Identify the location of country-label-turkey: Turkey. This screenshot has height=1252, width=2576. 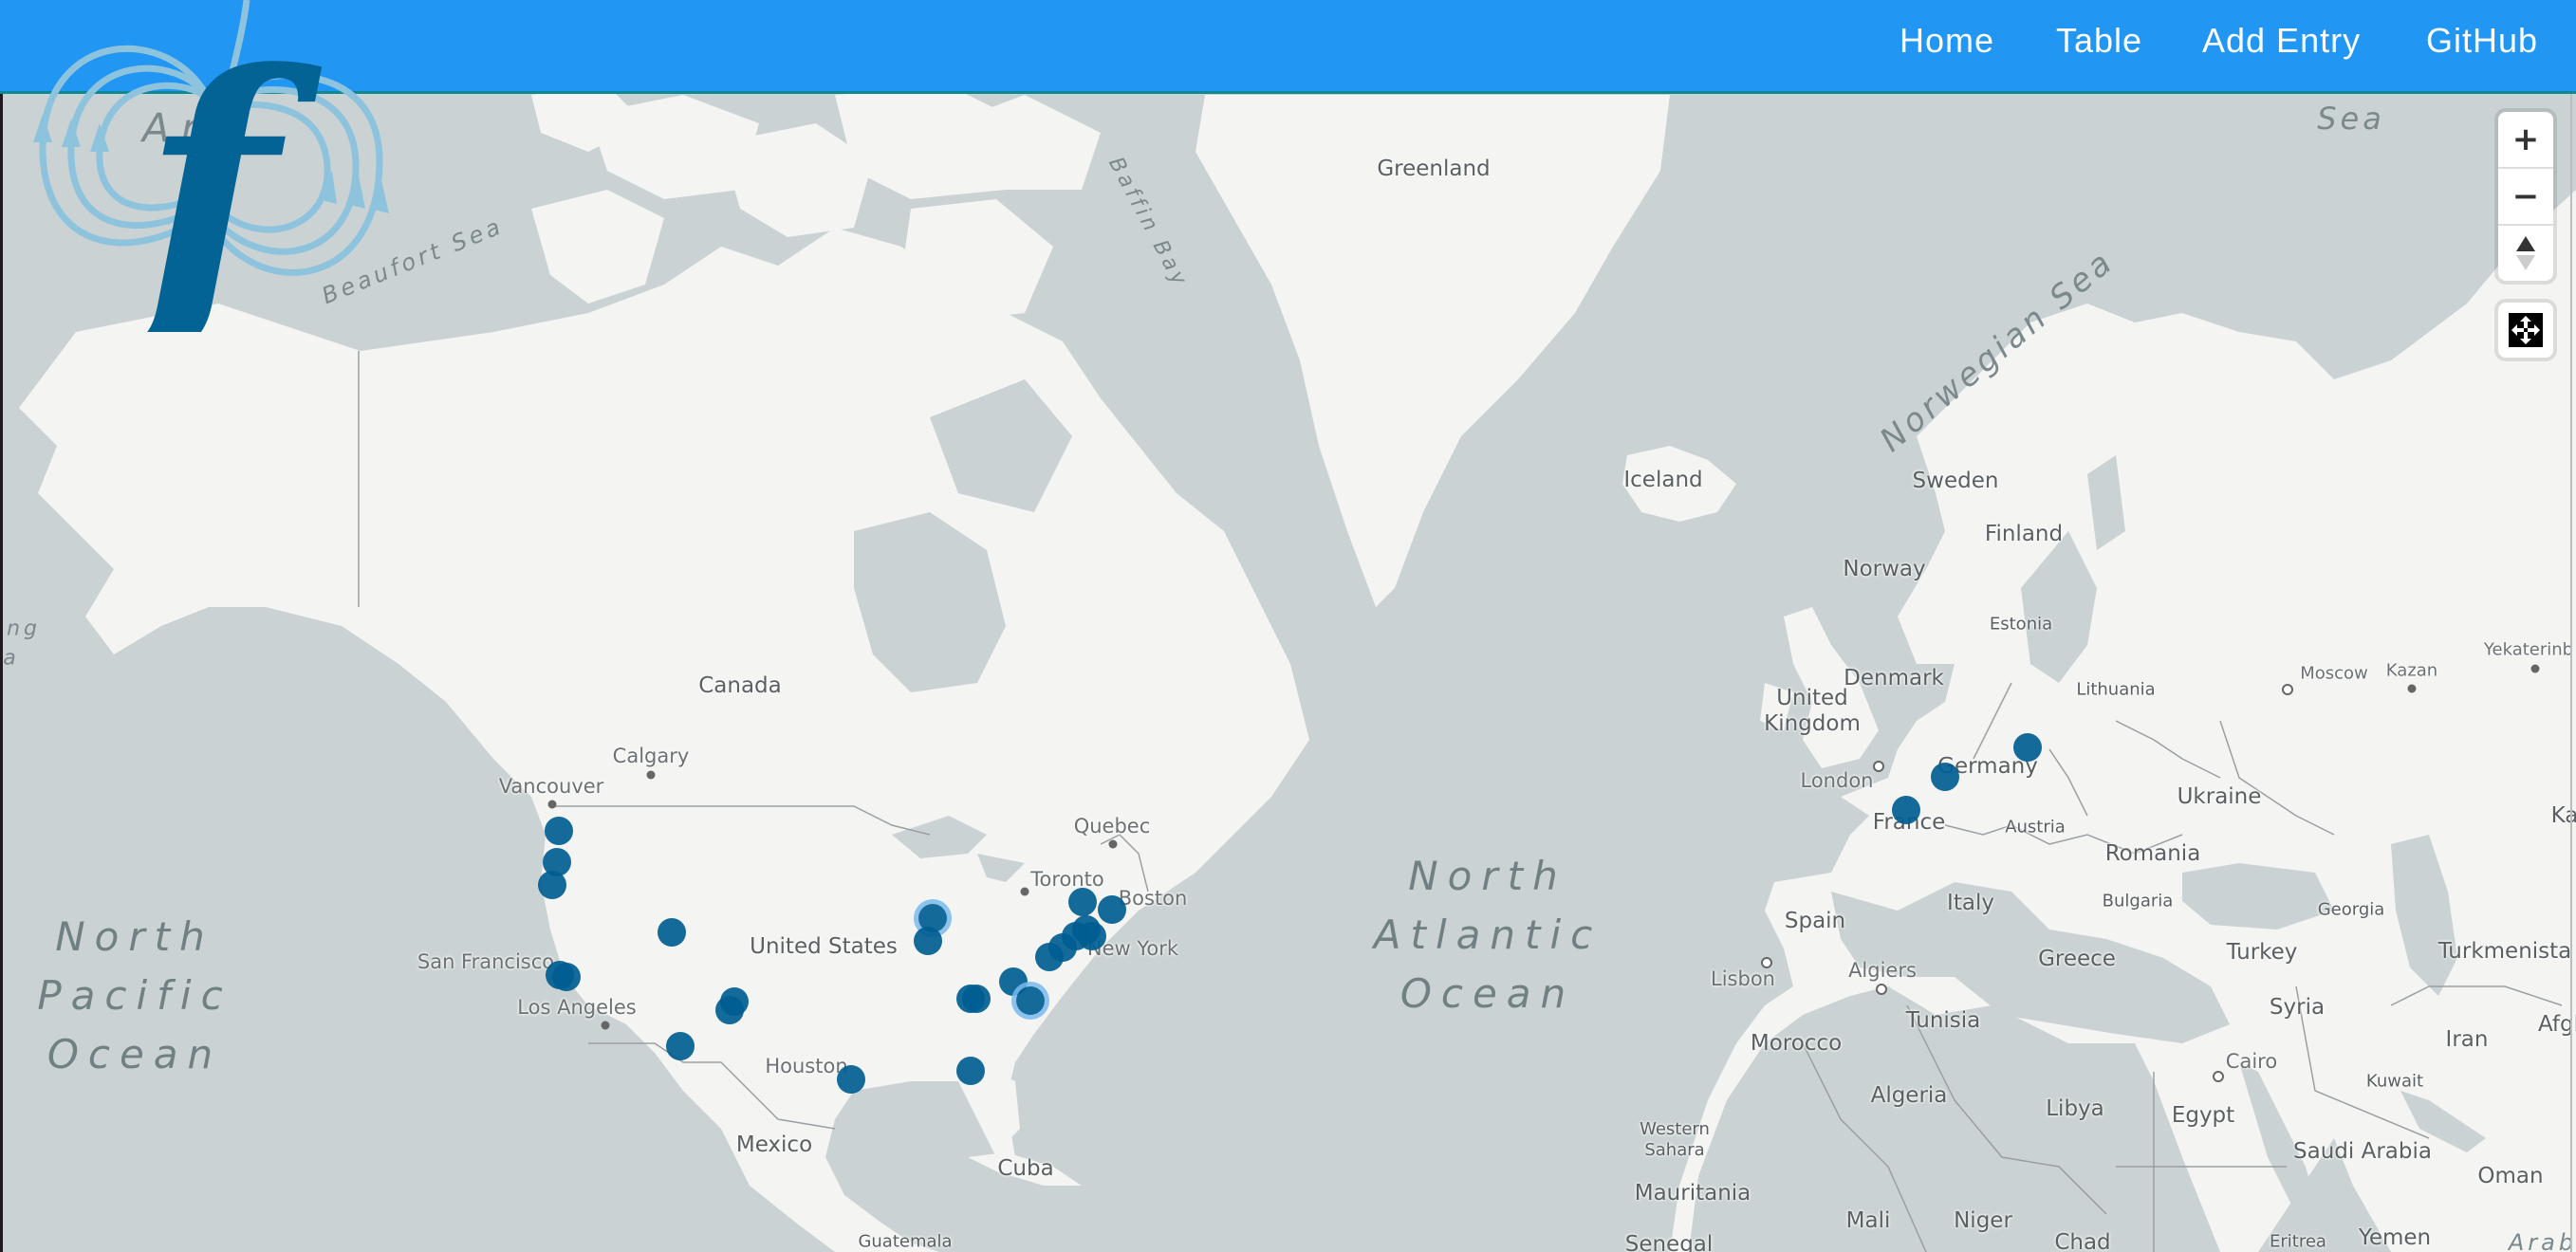
(2262, 952).